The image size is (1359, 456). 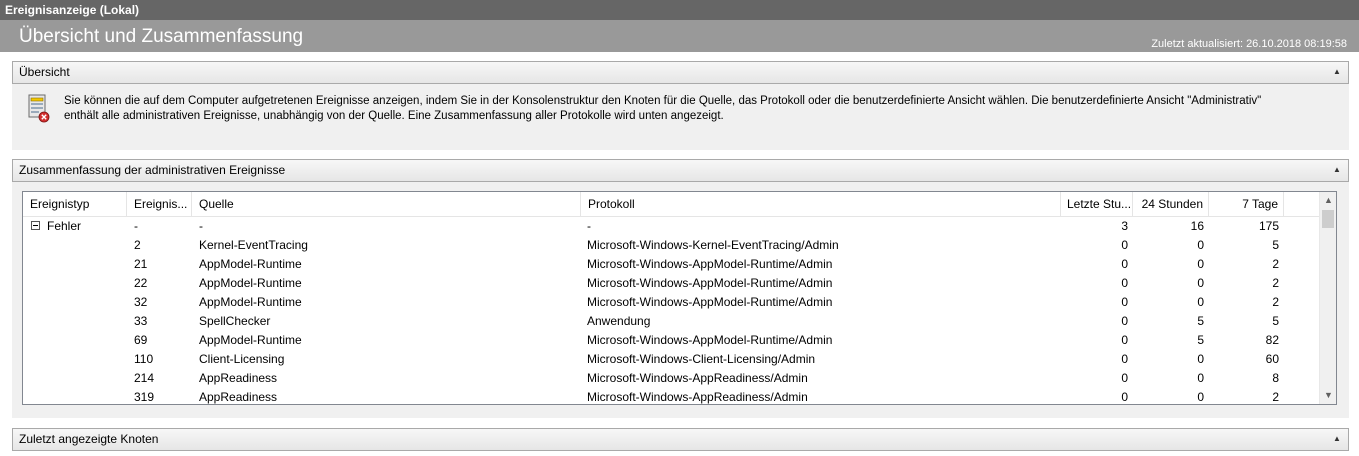 What do you see at coordinates (1275, 378) in the screenshot?
I see `cell-7d: 8` at bounding box center [1275, 378].